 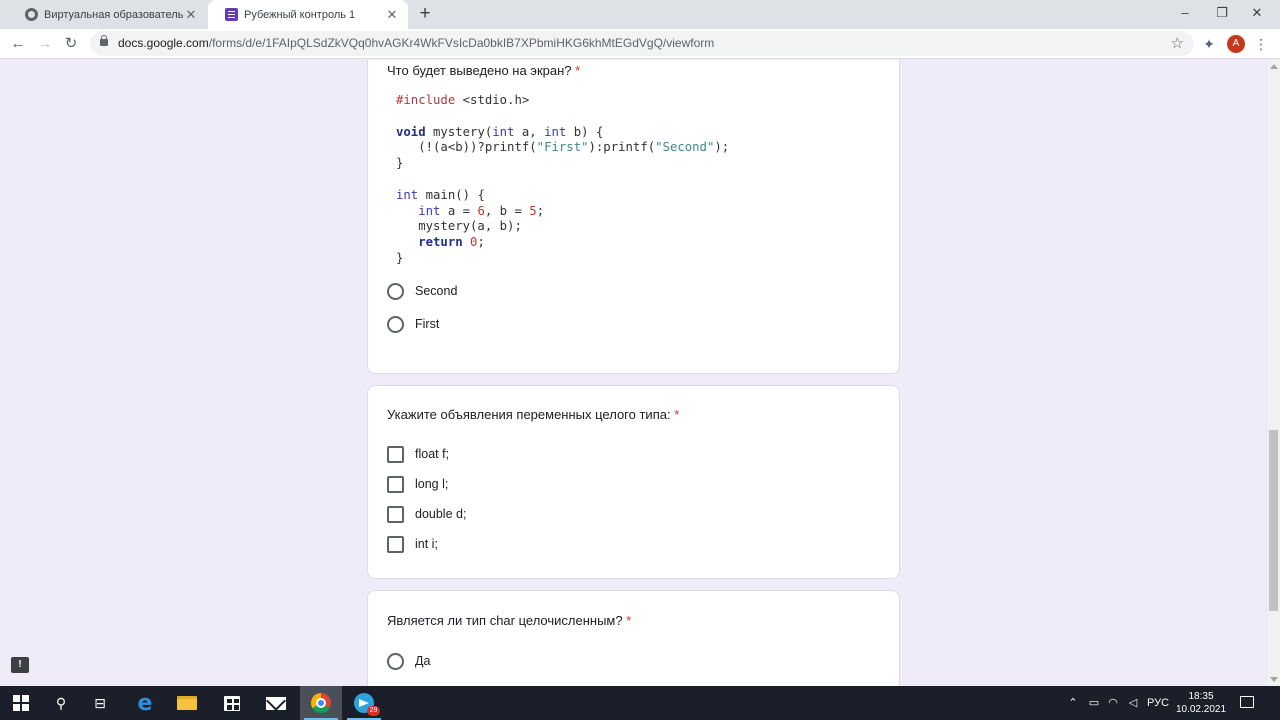 I want to click on radio-option: Second, so click(x=422, y=291).